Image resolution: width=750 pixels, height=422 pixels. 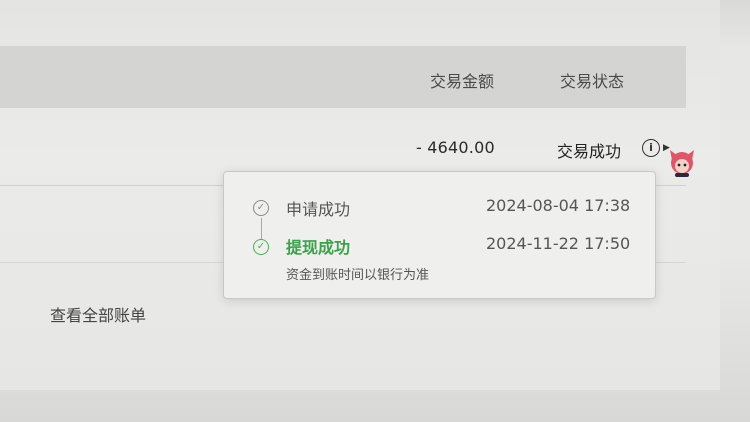 What do you see at coordinates (558, 243) in the screenshot?
I see `step-withdraw-time: 2024-11-22 17:50` at bounding box center [558, 243].